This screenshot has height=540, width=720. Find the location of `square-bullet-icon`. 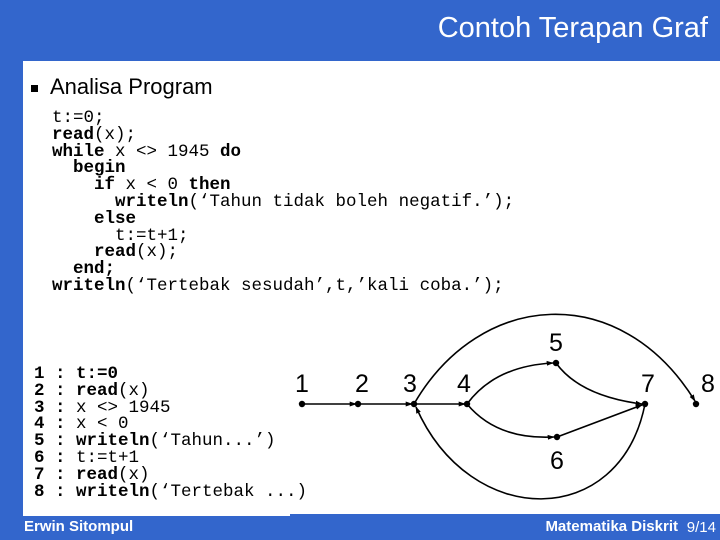

square-bullet-icon is located at coordinates (34, 88).